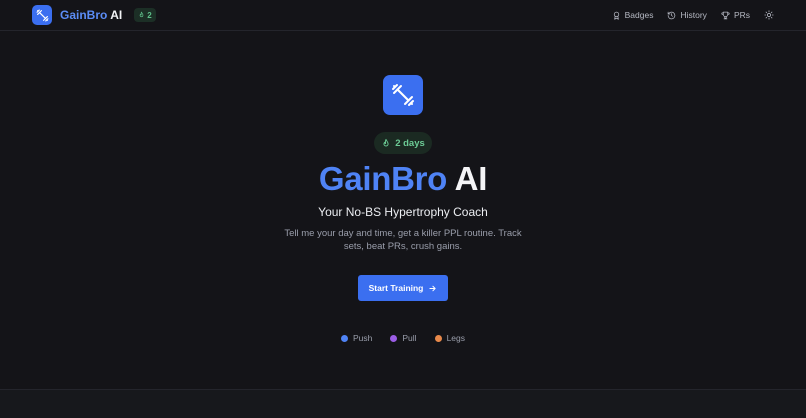 Image resolution: width=806 pixels, height=418 pixels. What do you see at coordinates (438, 338) in the screenshot?
I see `legend-dot-legs` at bounding box center [438, 338].